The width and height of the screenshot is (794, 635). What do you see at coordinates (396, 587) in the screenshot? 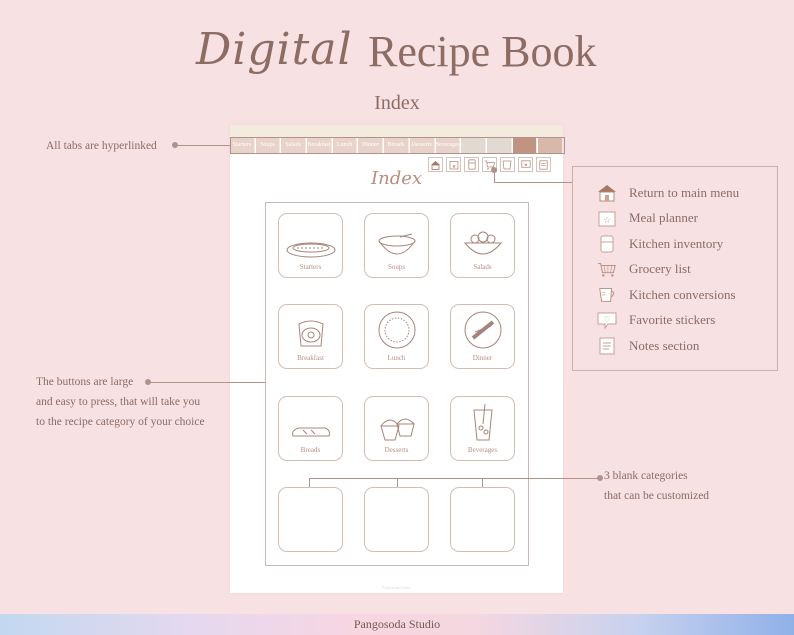
I see `page-watermark: Pangosoda Studio` at bounding box center [396, 587].